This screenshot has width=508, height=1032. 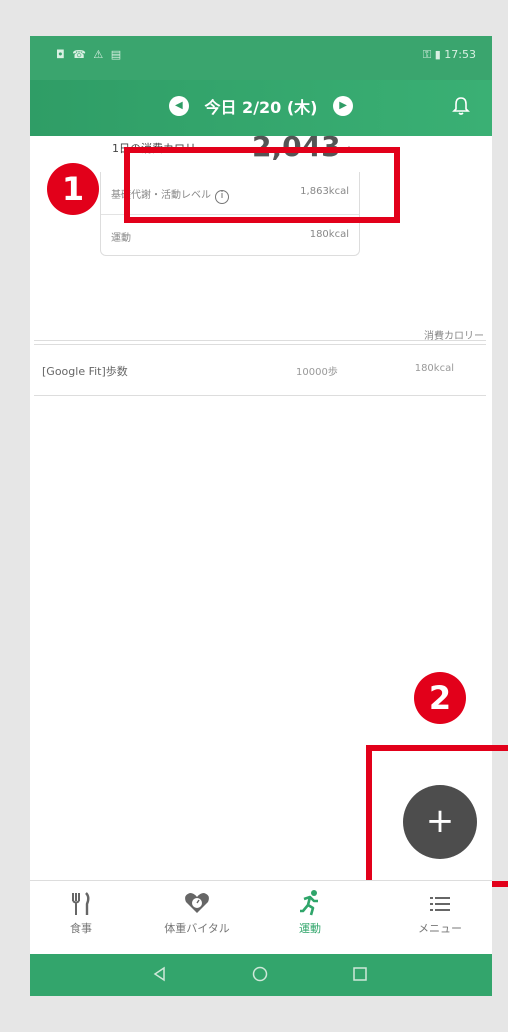 I want to click on activity-steps: 10000歩, so click(x=317, y=372).